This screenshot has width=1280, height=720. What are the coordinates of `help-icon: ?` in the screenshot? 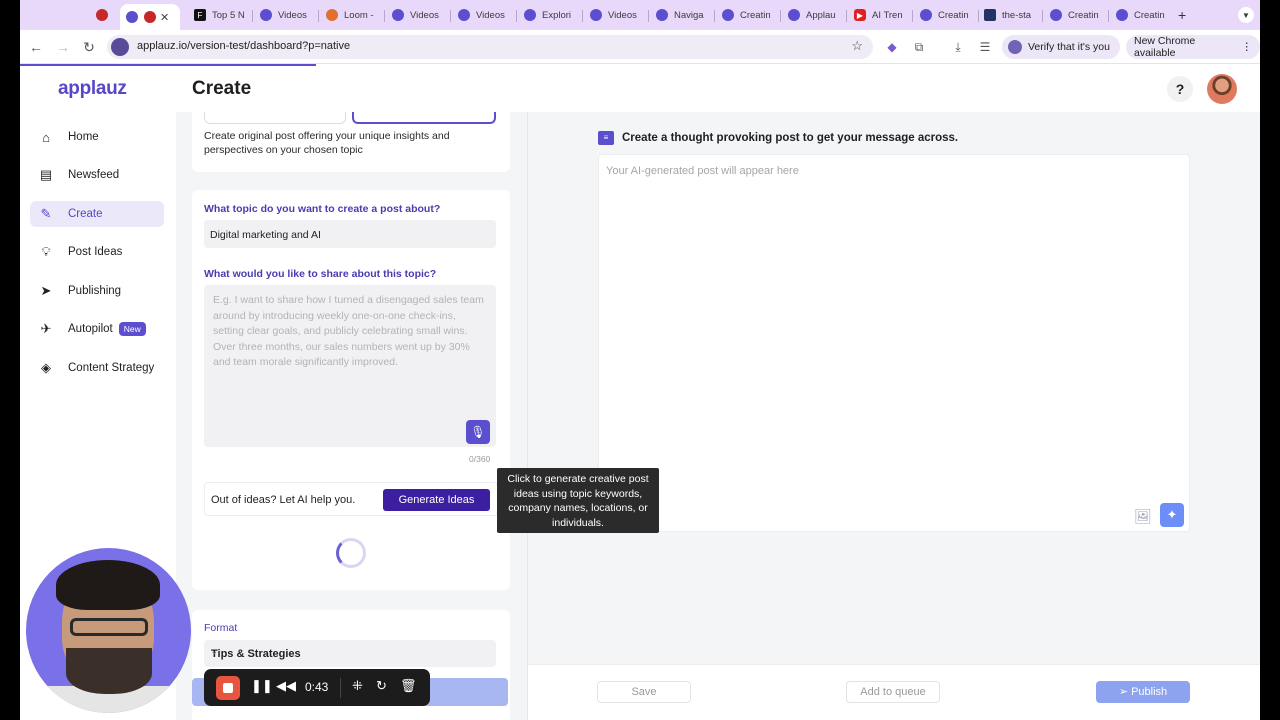 It's located at (1180, 89).